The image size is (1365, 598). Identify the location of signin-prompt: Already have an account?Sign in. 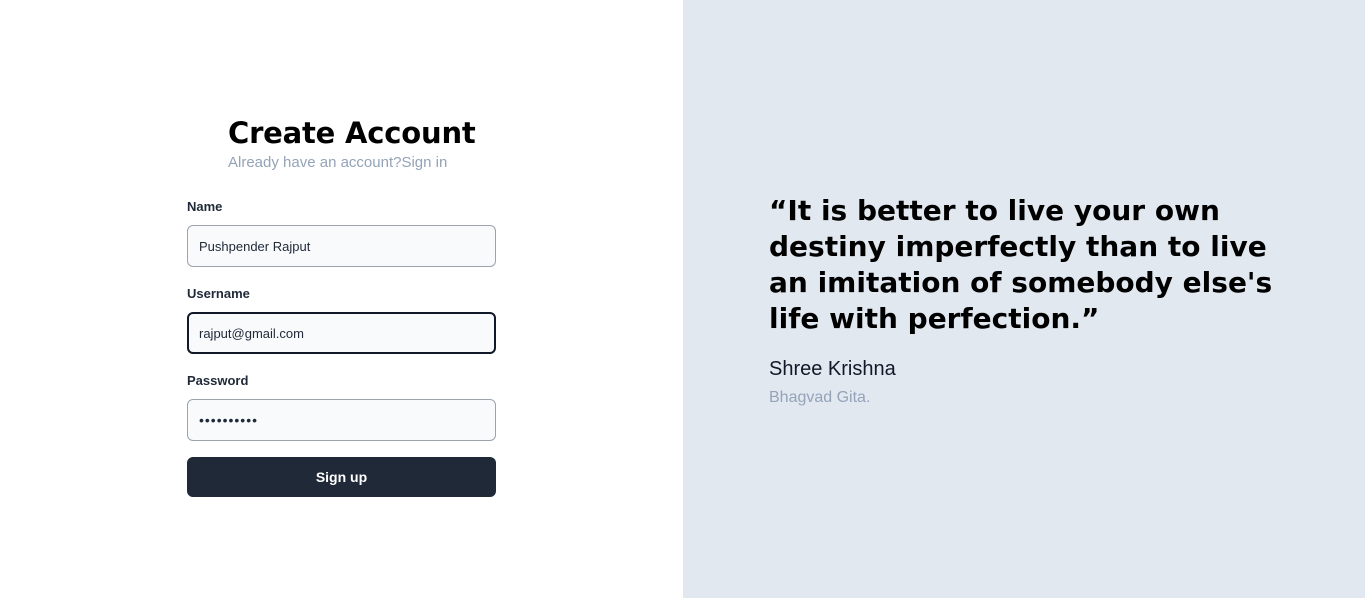
(352, 163).